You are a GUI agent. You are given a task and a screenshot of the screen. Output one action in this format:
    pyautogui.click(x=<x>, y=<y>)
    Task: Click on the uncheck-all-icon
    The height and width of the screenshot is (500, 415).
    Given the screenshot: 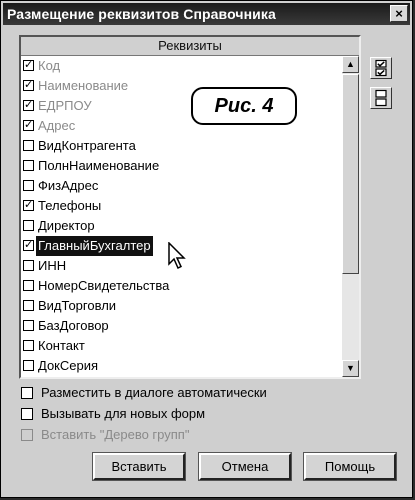 What is the action you would take?
    pyautogui.click(x=381, y=98)
    